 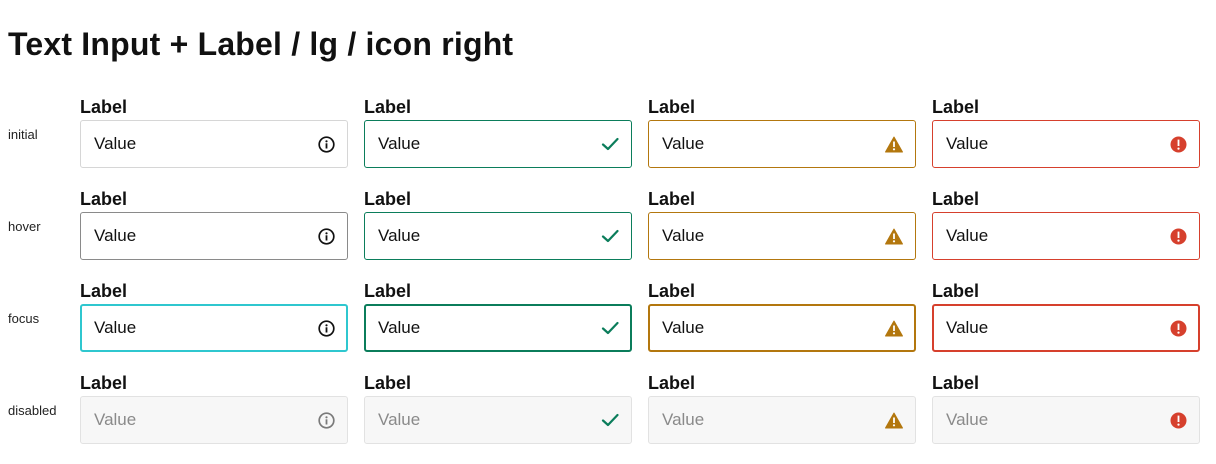 What do you see at coordinates (261, 44) in the screenshot?
I see `page-title: Text Input + Label / lg / icon right` at bounding box center [261, 44].